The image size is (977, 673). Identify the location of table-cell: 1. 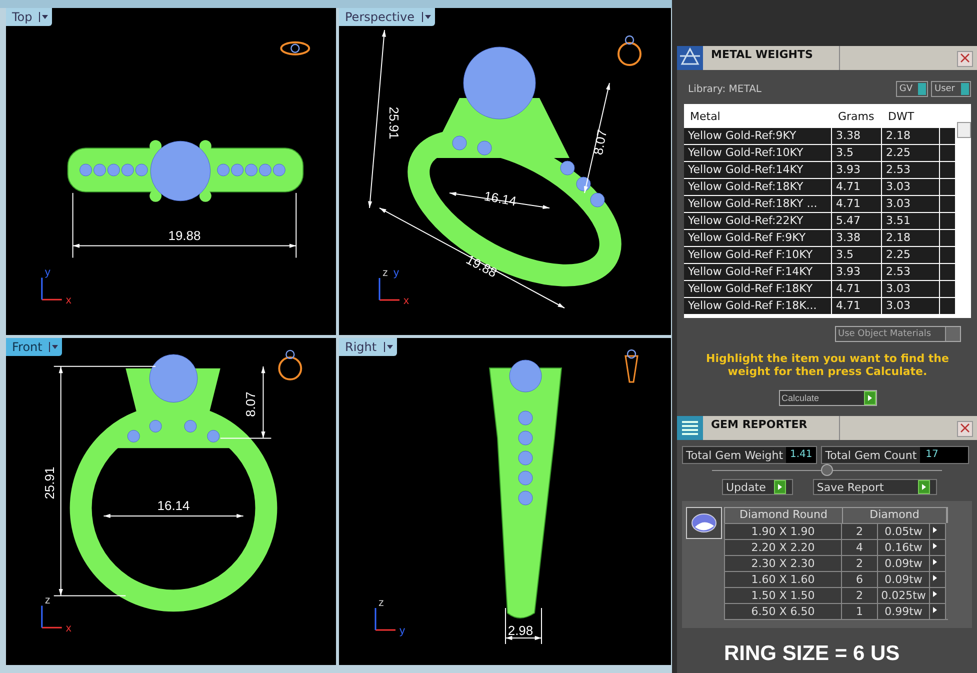
(860, 611).